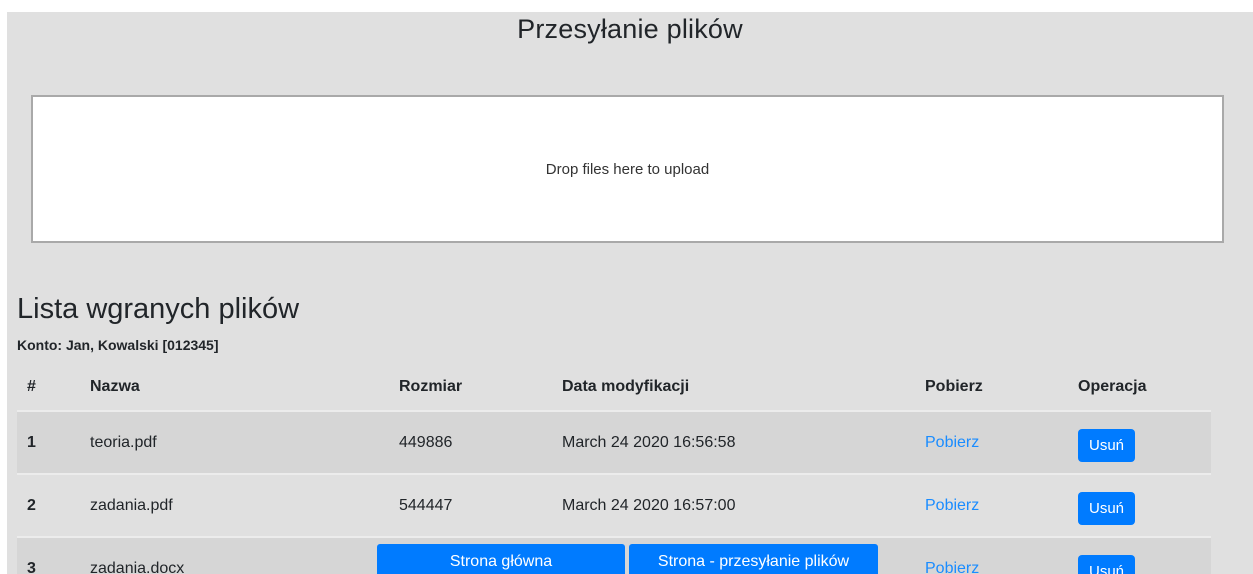 The height and width of the screenshot is (574, 1253). What do you see at coordinates (31, 566) in the screenshot?
I see `row-number: 3` at bounding box center [31, 566].